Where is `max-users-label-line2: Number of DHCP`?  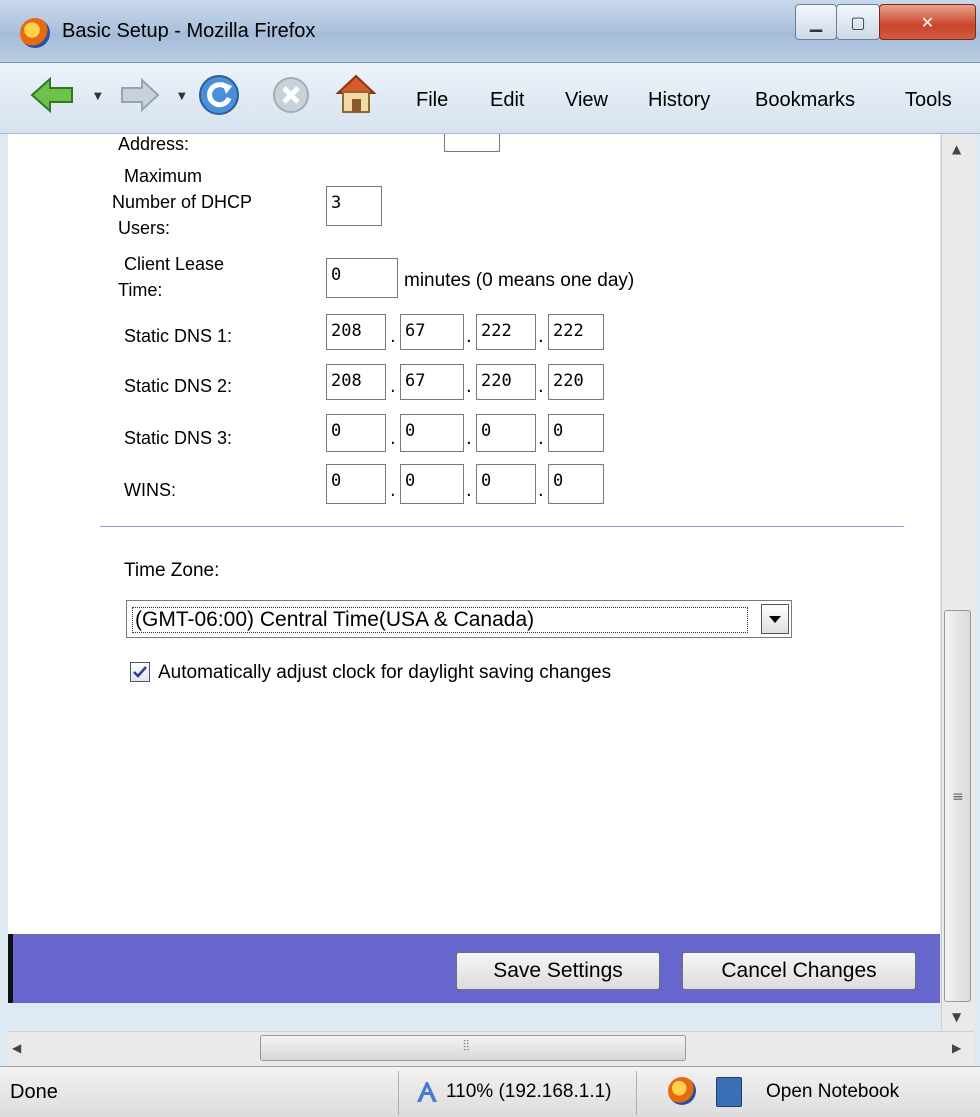 max-users-label-line2: Number of DHCP is located at coordinates (182, 202).